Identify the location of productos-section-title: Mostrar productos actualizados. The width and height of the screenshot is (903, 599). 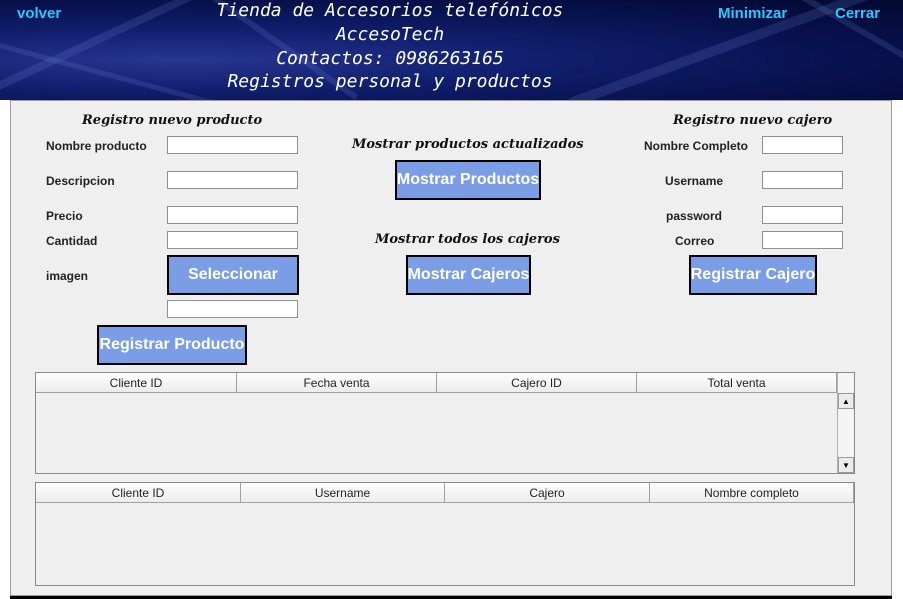
(468, 144).